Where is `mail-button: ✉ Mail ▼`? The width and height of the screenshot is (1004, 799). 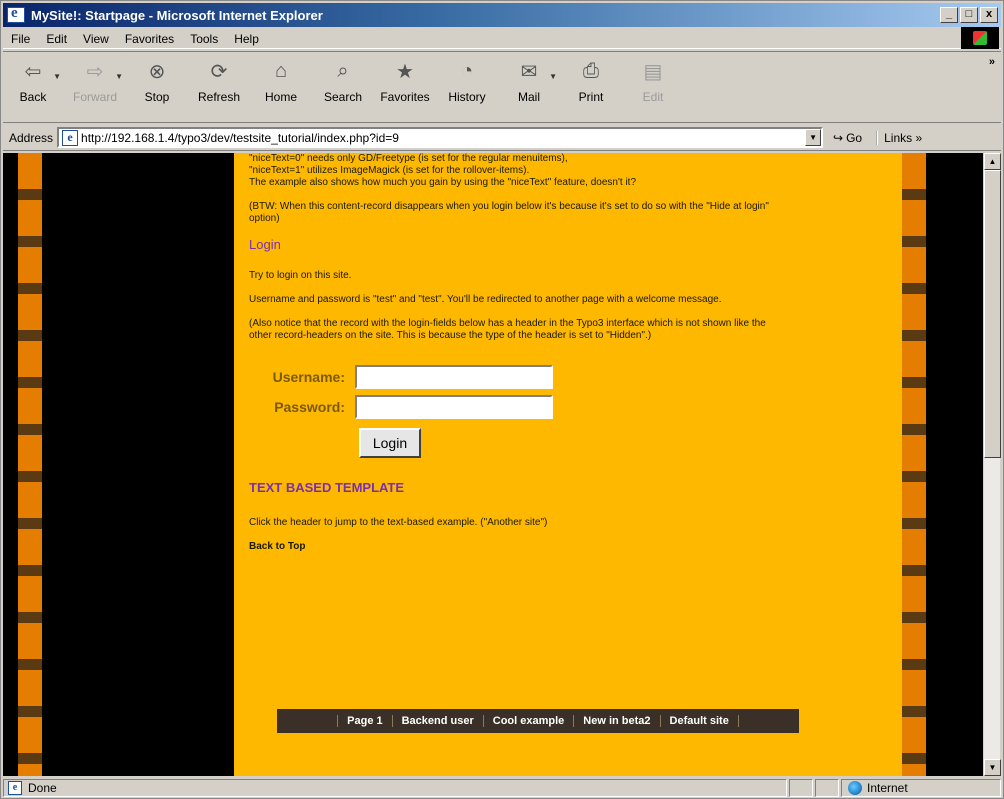
mail-button: ✉ Mail ▼ is located at coordinates (529, 87).